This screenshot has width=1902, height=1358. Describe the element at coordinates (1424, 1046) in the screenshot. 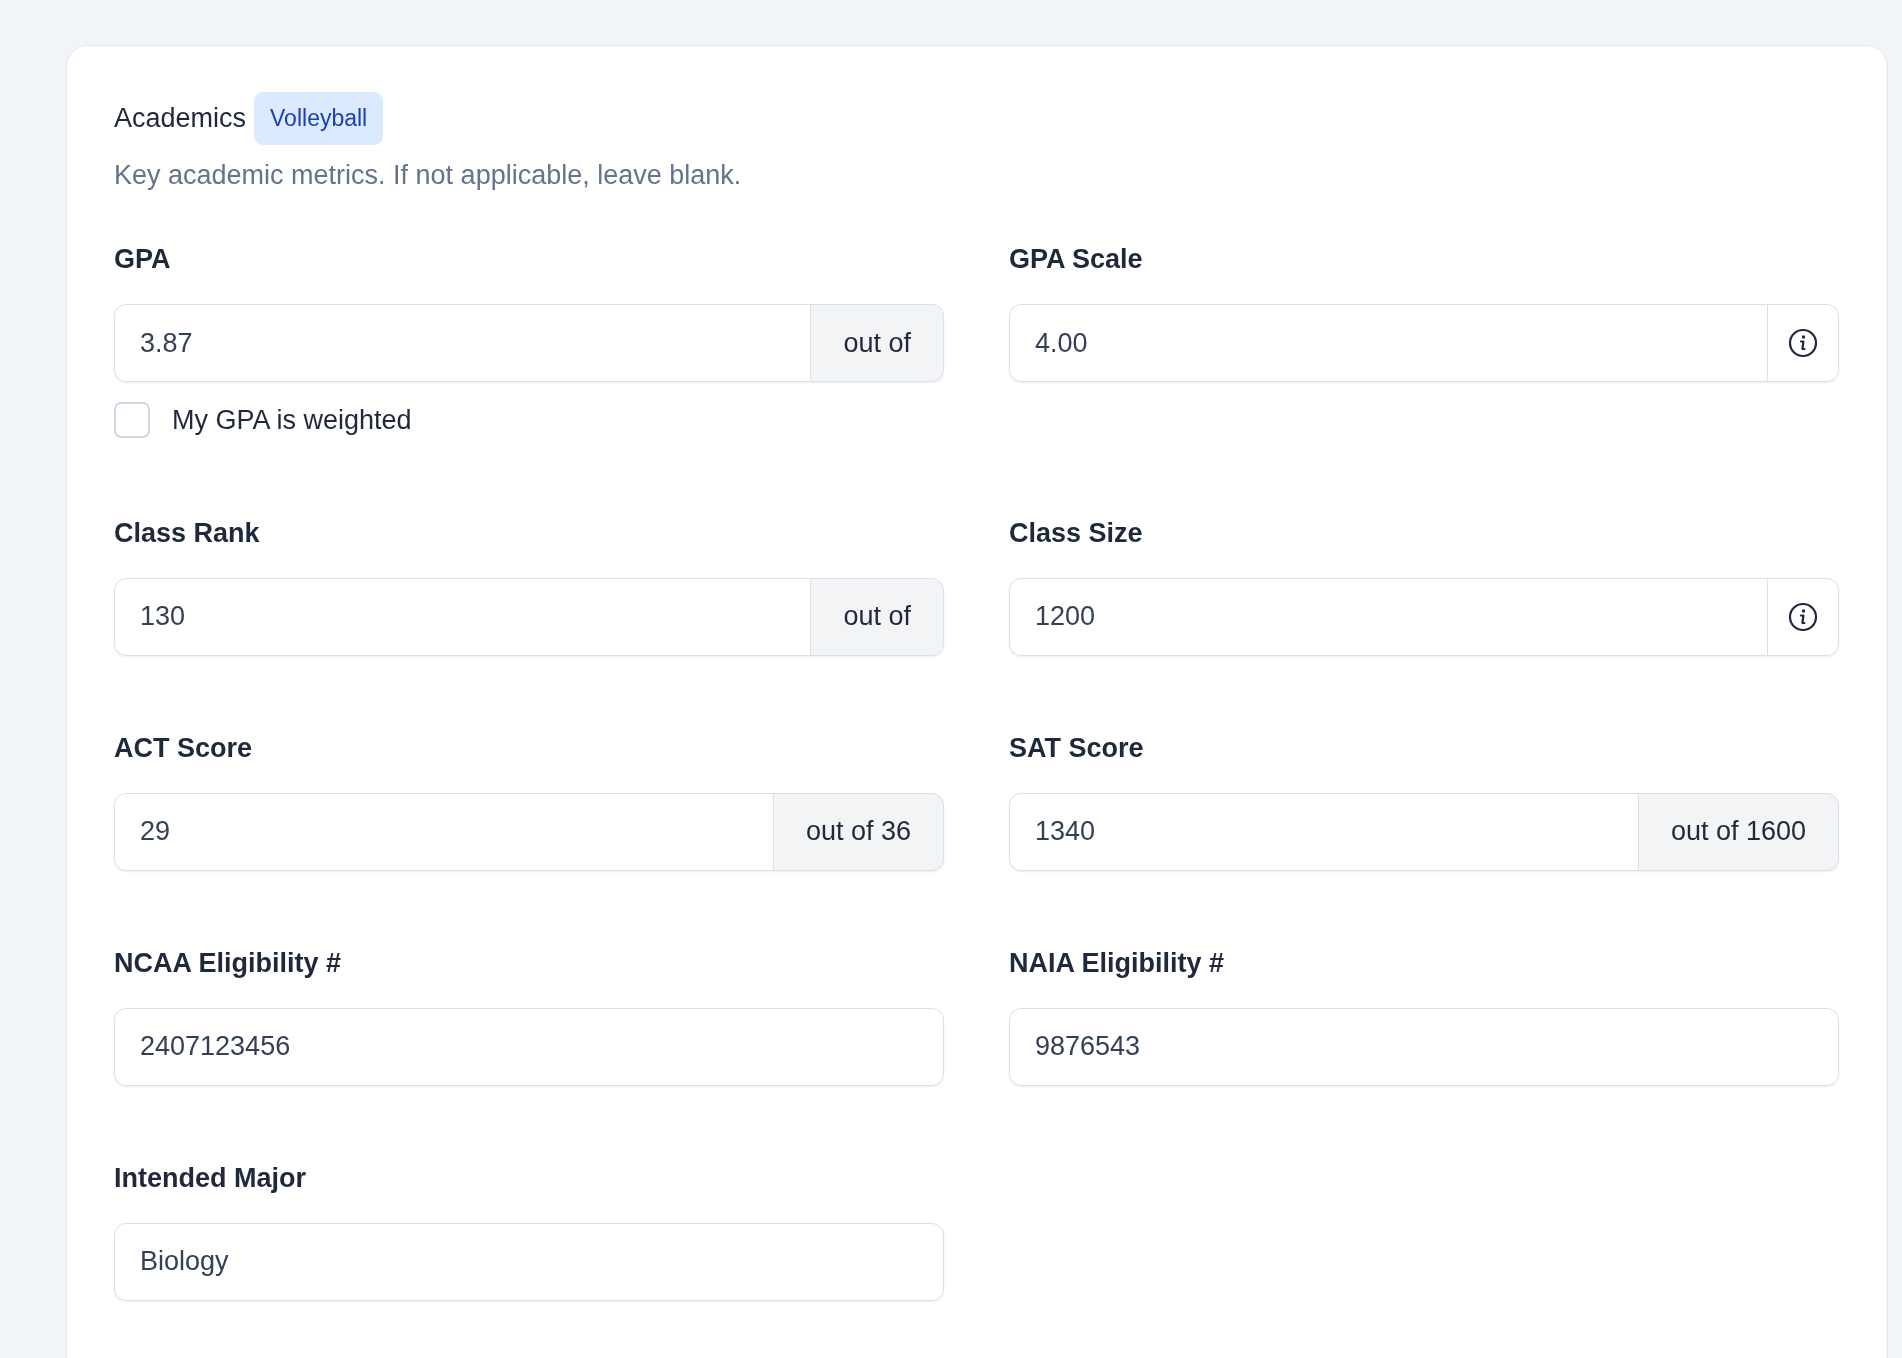

I see `input-field: 9876543` at that location.